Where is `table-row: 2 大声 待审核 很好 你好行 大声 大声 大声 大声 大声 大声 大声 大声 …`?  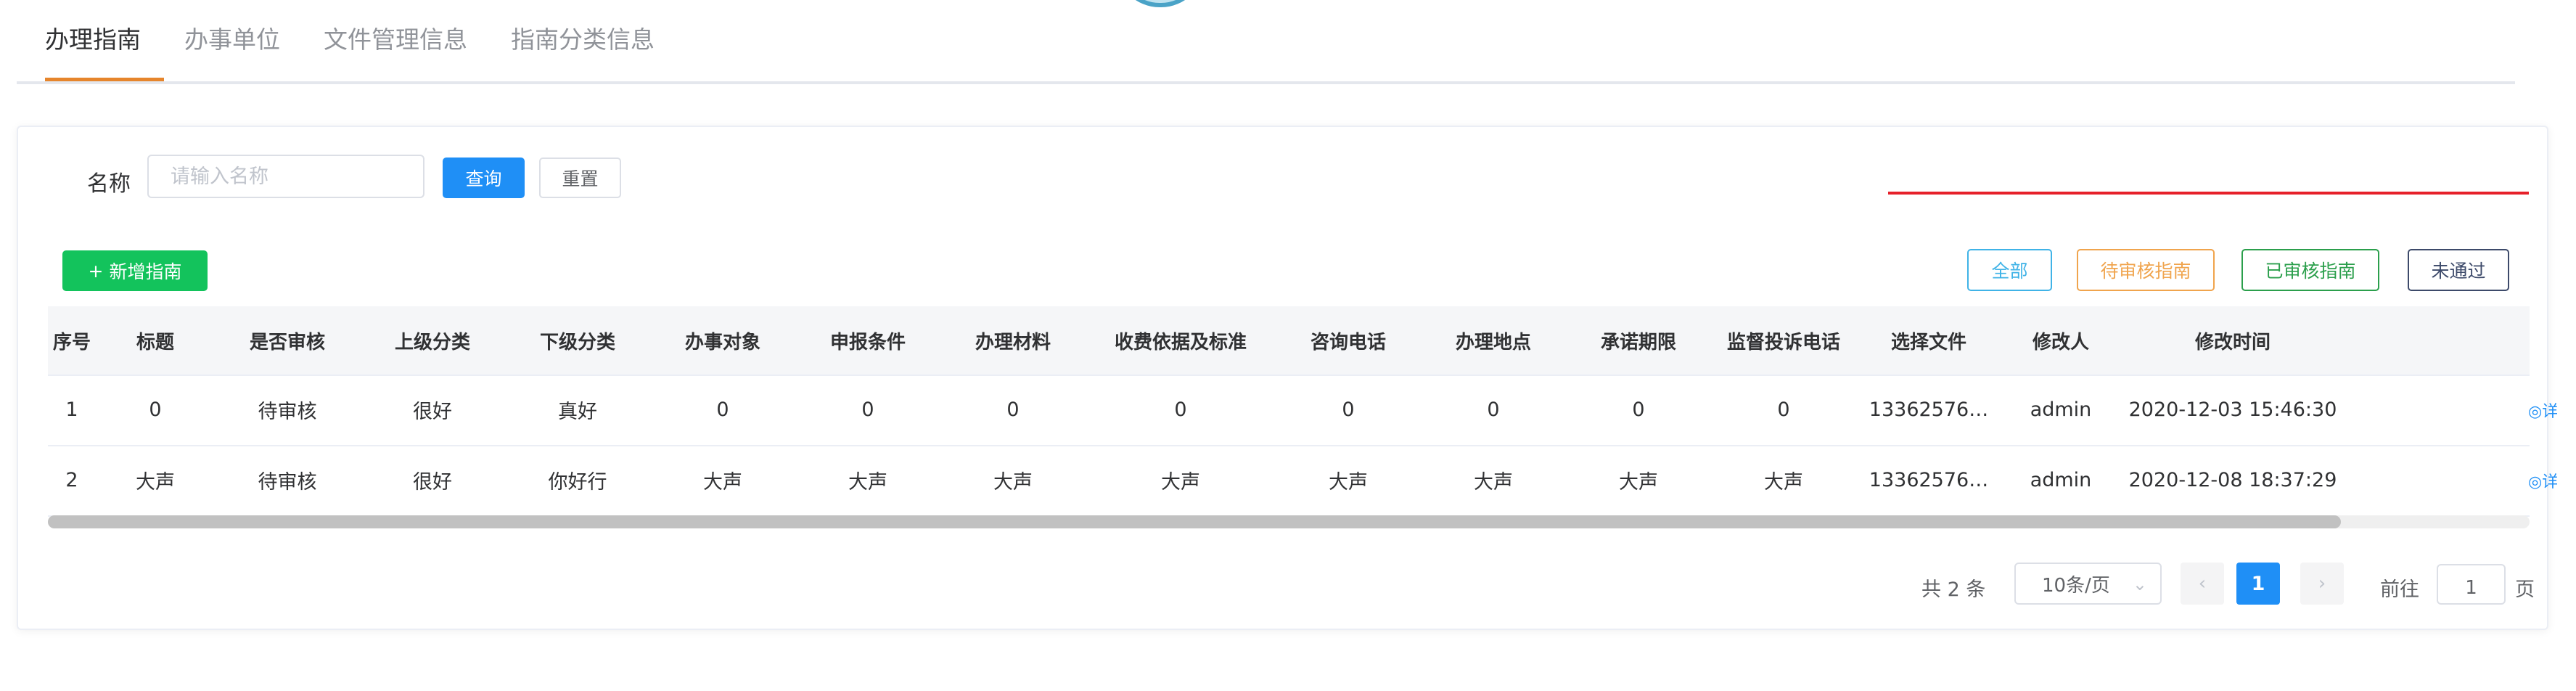
table-row: 2 大声 待审核 很好 你好行 大声 大声 大声 大声 大声 大声 大声 大声 … is located at coordinates (1302, 481).